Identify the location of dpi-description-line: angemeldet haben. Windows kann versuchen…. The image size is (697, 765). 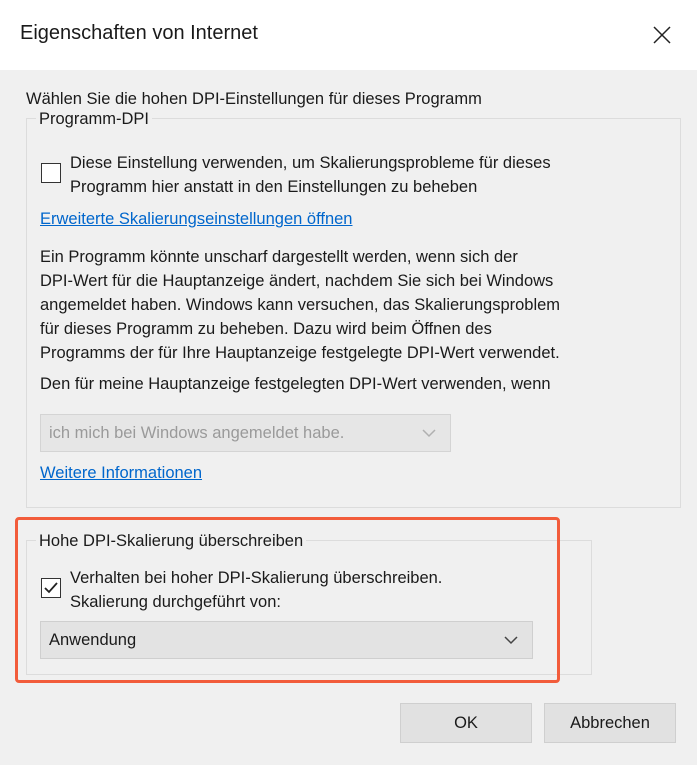
(300, 305).